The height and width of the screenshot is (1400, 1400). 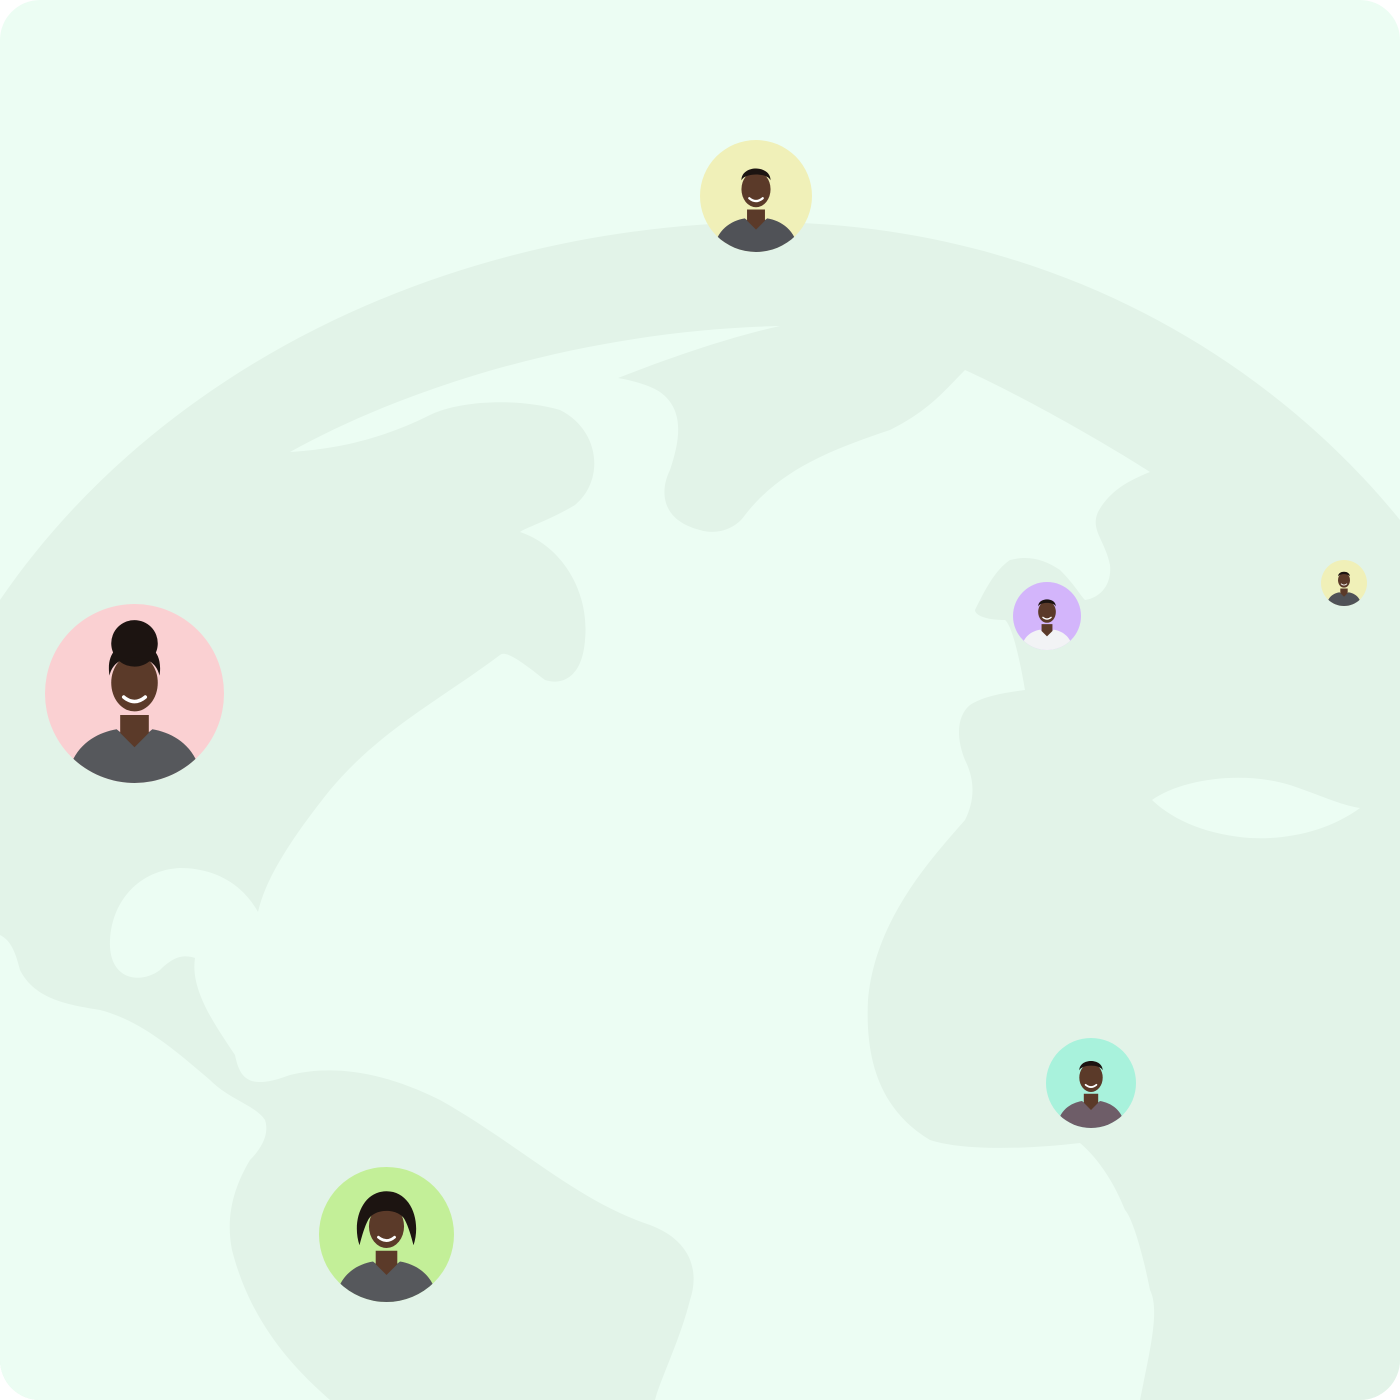 I want to click on avatar-person-top-center, so click(x=756, y=196).